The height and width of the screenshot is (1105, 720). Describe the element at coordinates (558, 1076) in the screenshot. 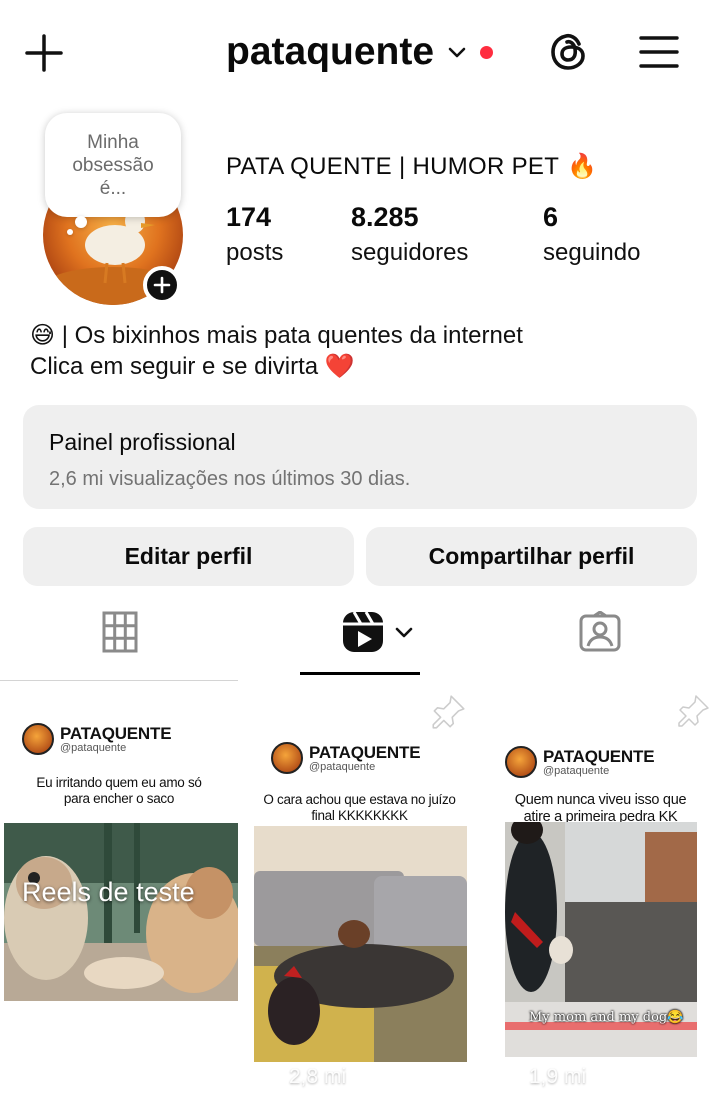

I see `views-count: 1,9 mi` at that location.